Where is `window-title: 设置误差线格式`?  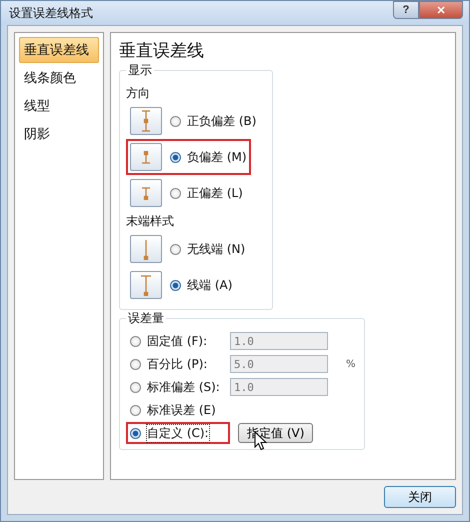 window-title: 设置误差线格式 is located at coordinates (51, 13).